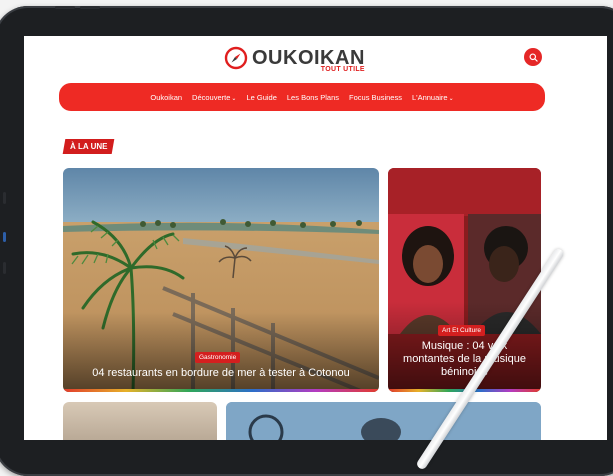 This screenshot has width=613, height=476. I want to click on site-logo: OUKOIKAN TOUT UTILE, so click(294, 58).